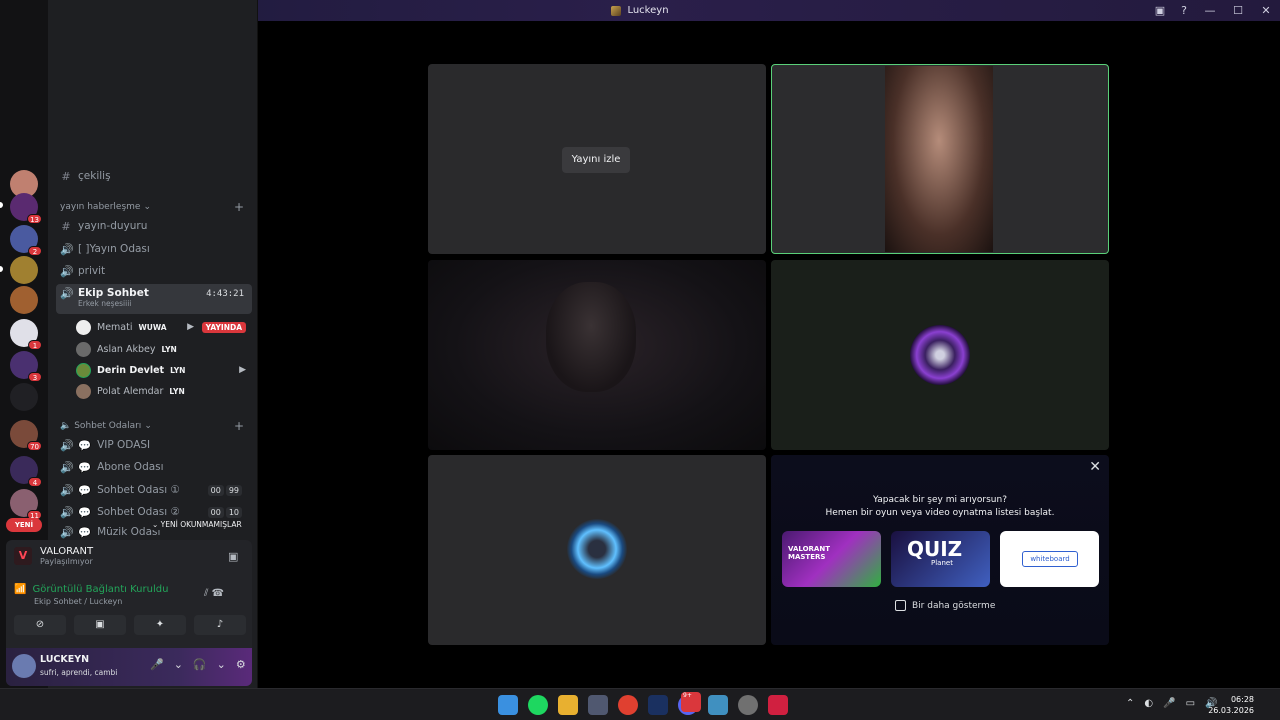 The width and height of the screenshot is (1280, 720). What do you see at coordinates (778, 705) in the screenshot?
I see `valorant-icon` at bounding box center [778, 705].